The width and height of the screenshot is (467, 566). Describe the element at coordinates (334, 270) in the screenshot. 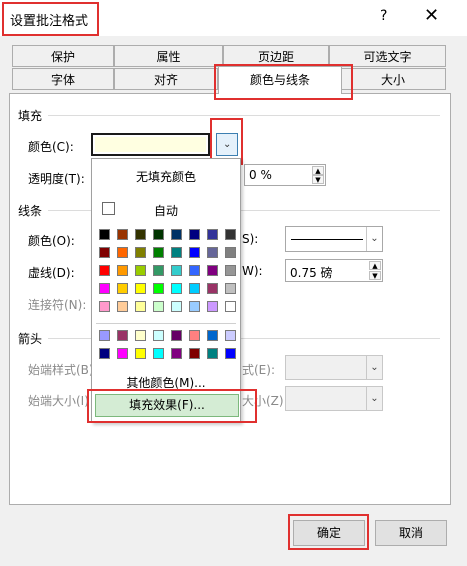

I see `line-weight-field: 0.75 磅 ▲ ▼` at that location.